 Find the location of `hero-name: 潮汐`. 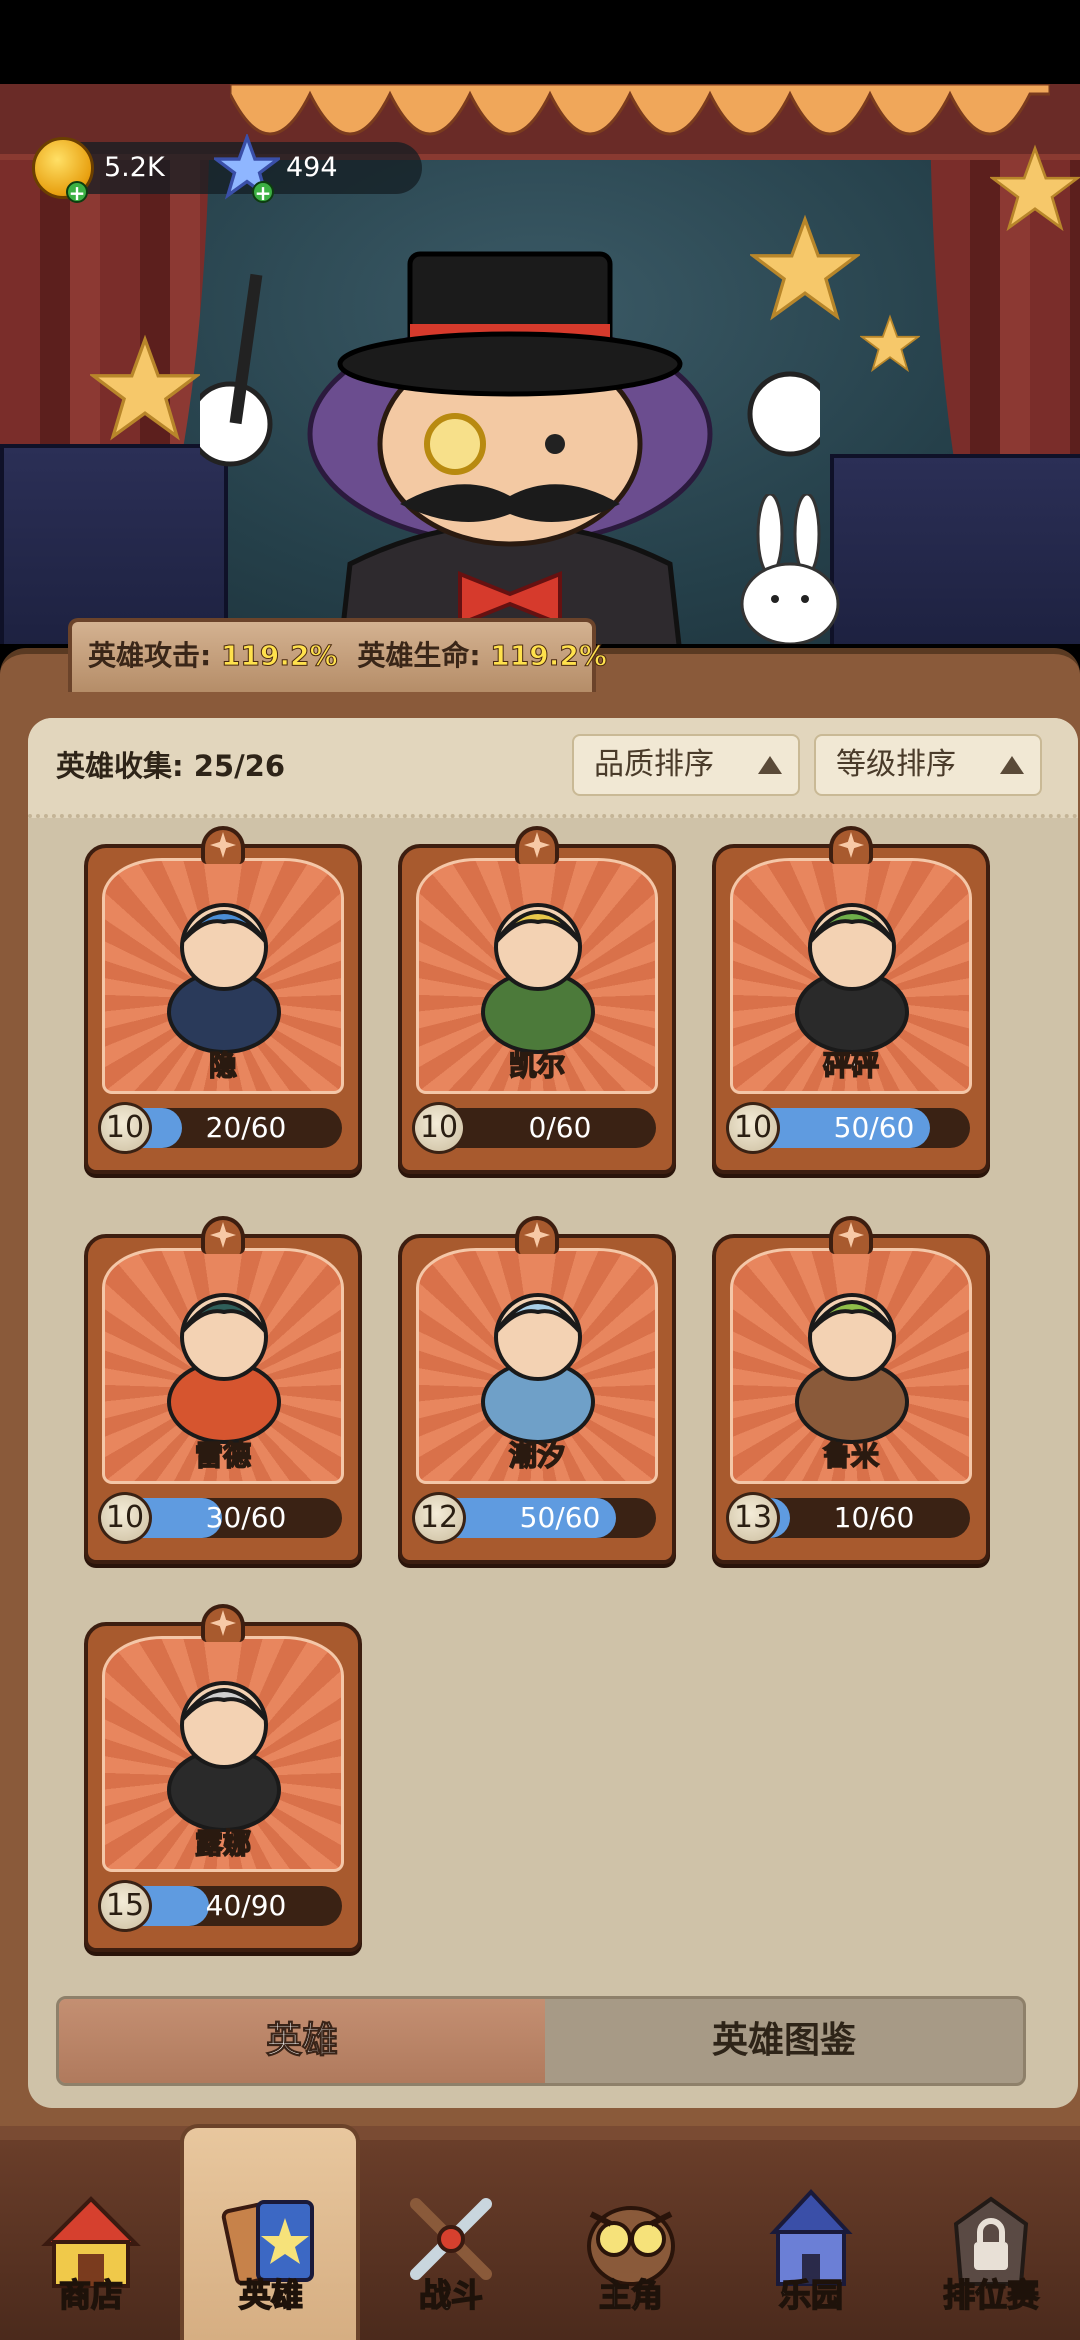

hero-name: 潮汐 is located at coordinates (537, 1455).